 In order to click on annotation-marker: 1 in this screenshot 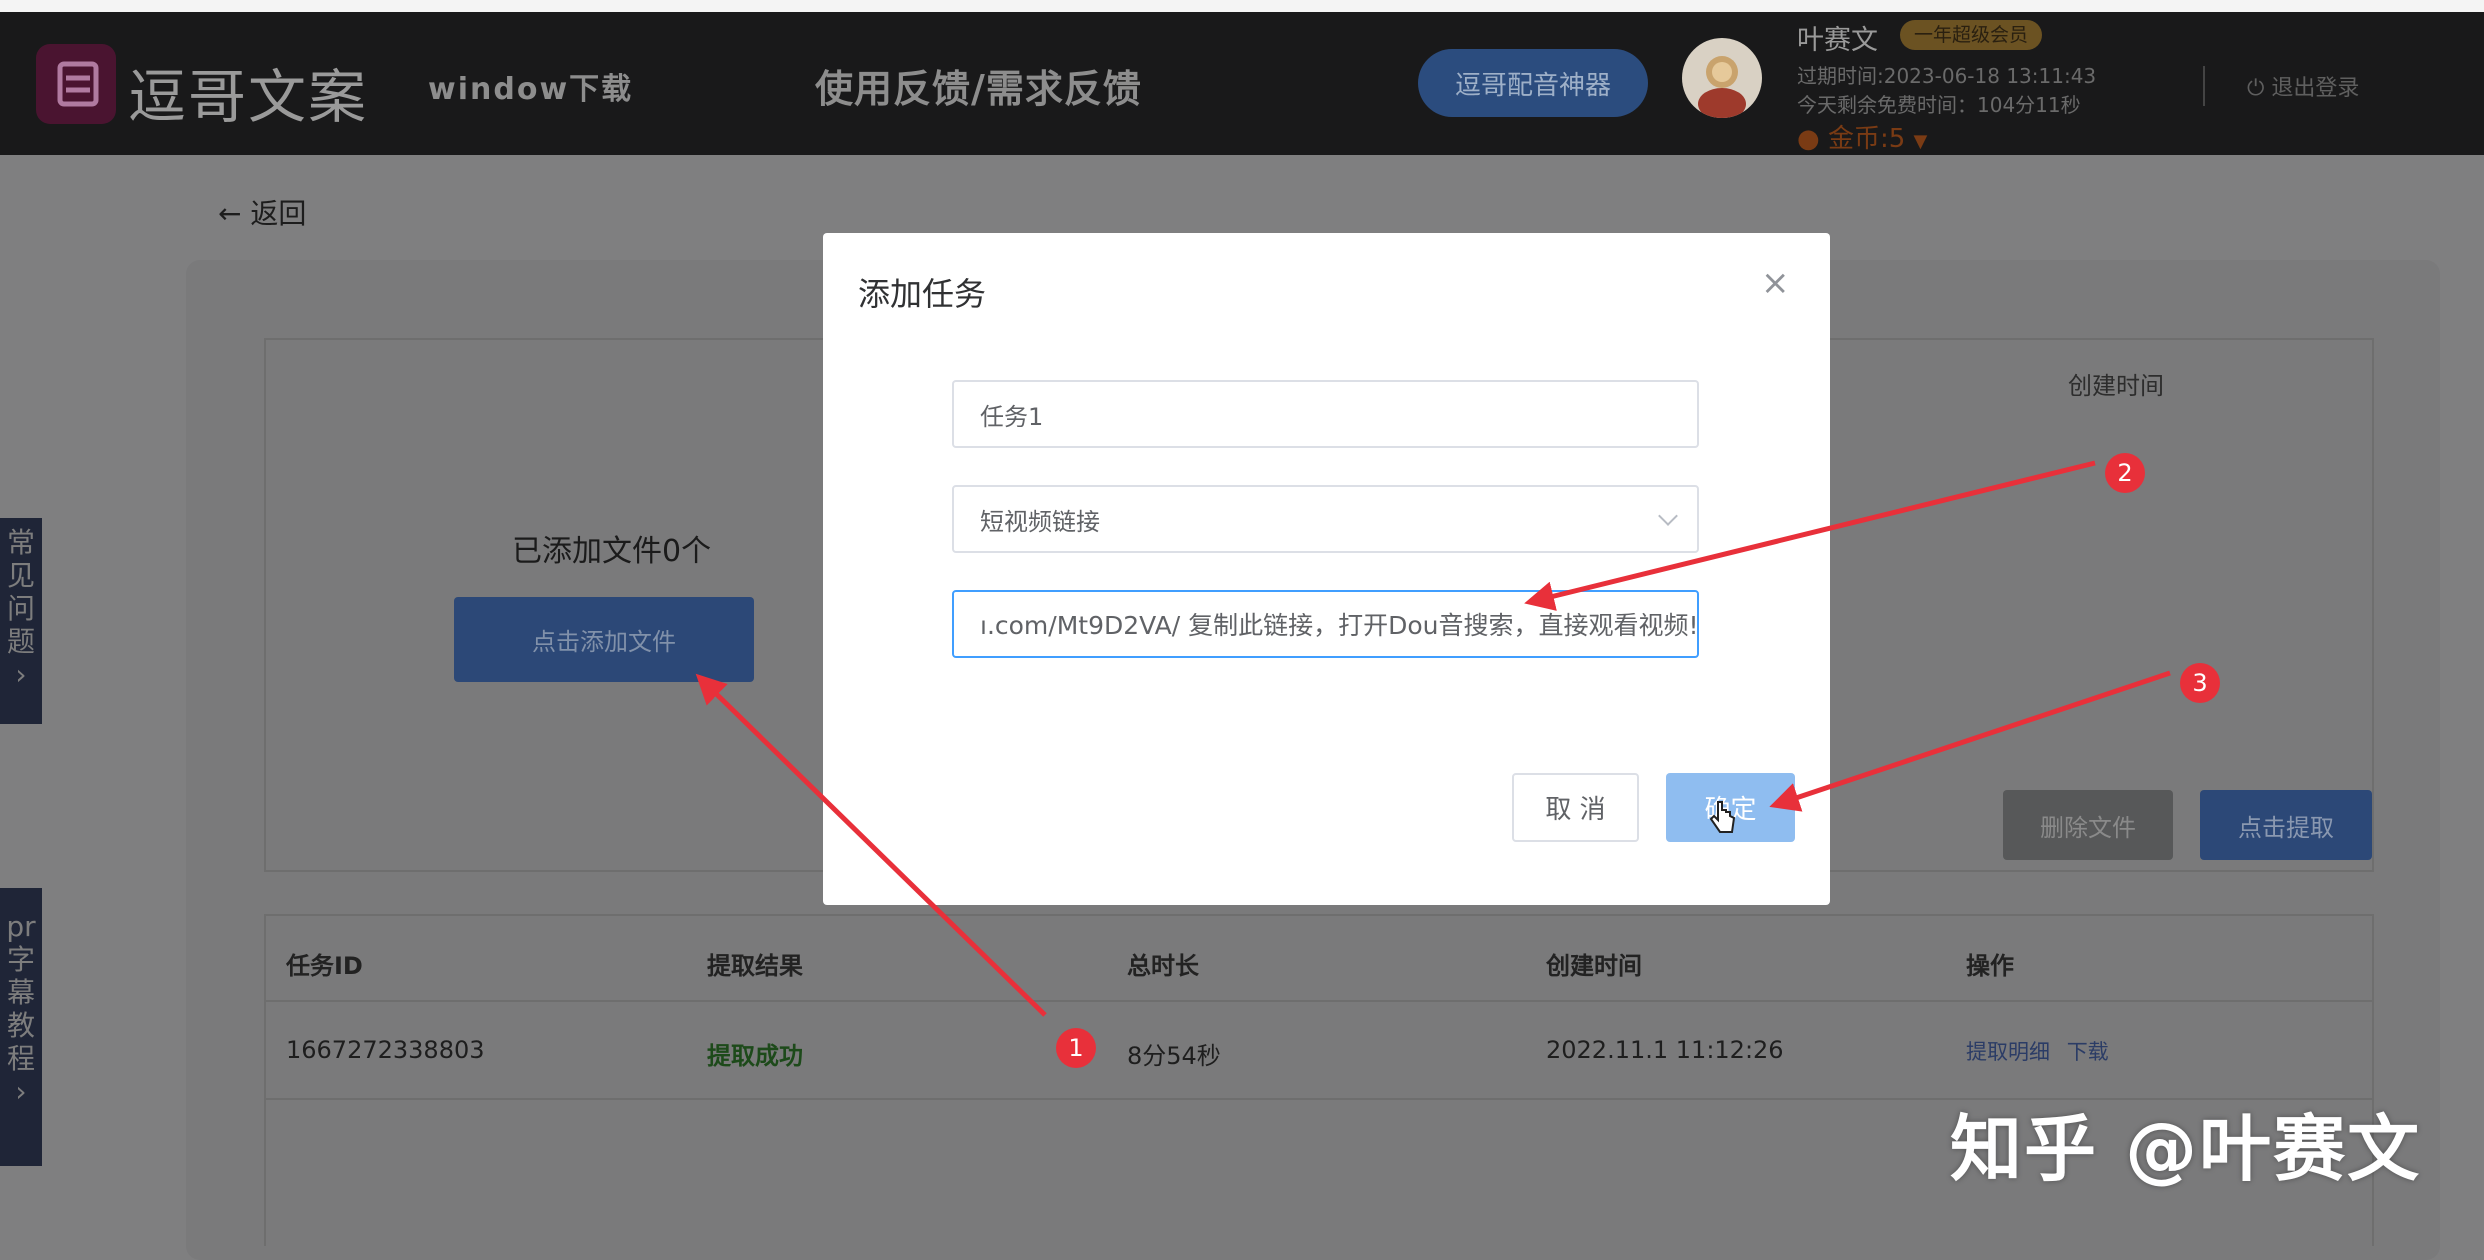, I will do `click(1076, 1048)`.